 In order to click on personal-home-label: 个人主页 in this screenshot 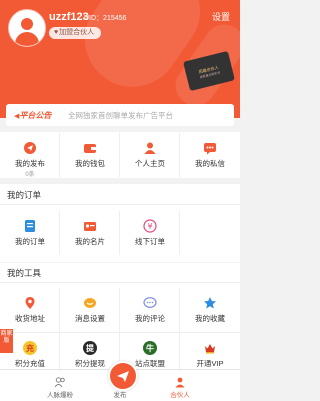, I will do `click(150, 163)`.